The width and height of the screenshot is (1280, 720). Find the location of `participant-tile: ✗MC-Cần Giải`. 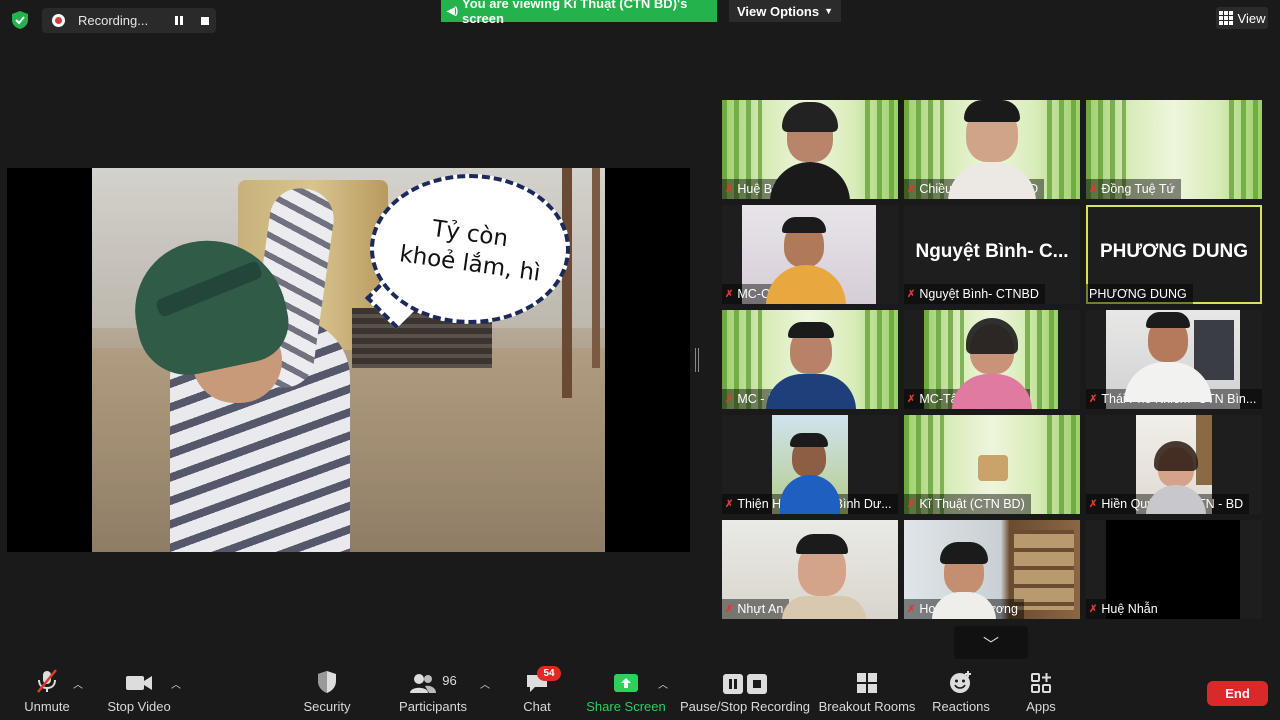

participant-tile: ✗MC-Cần Giải is located at coordinates (810, 254).